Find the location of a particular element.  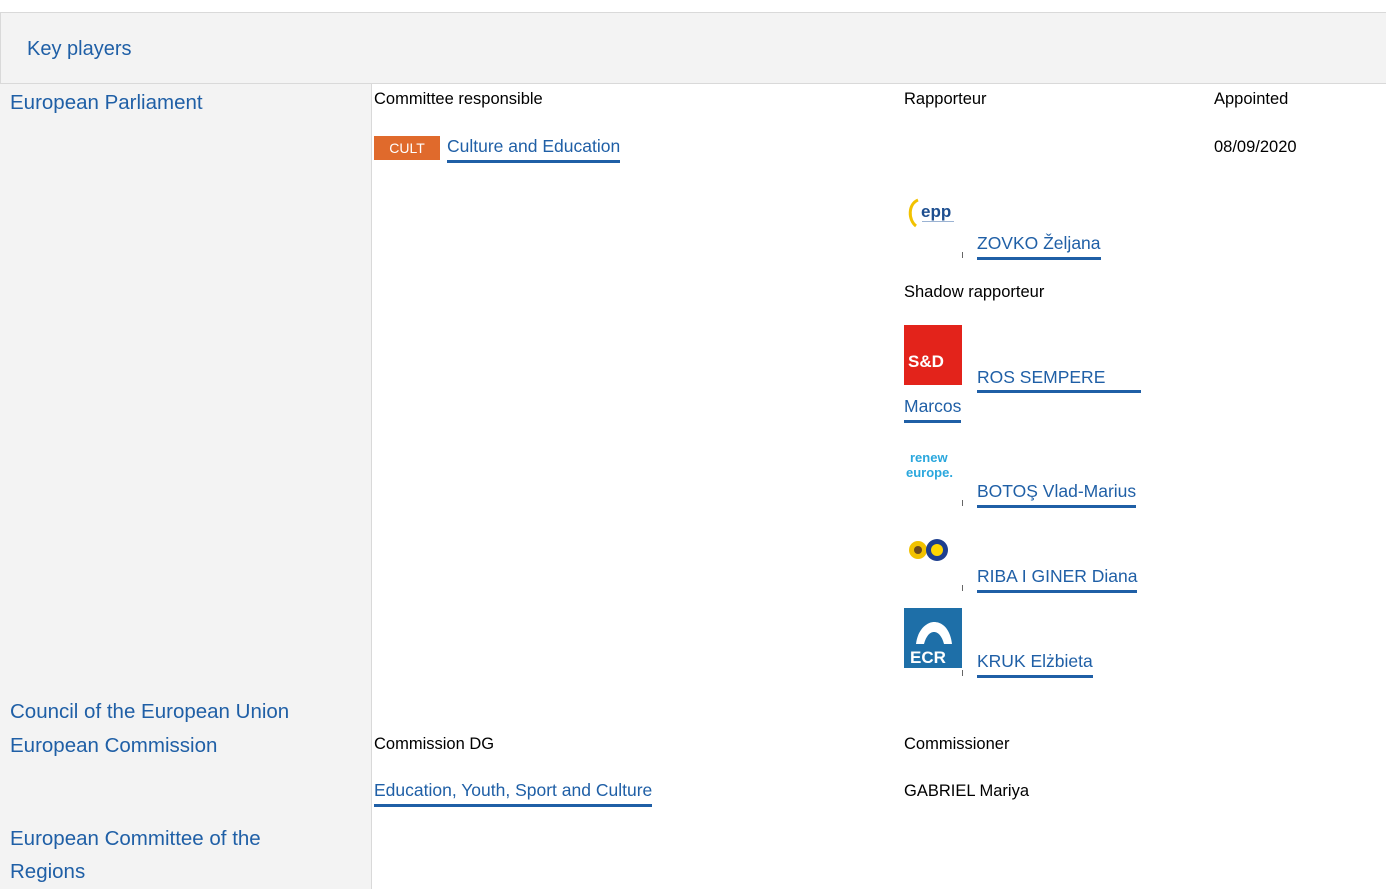

committee-code-badge: CULT is located at coordinates (407, 148).